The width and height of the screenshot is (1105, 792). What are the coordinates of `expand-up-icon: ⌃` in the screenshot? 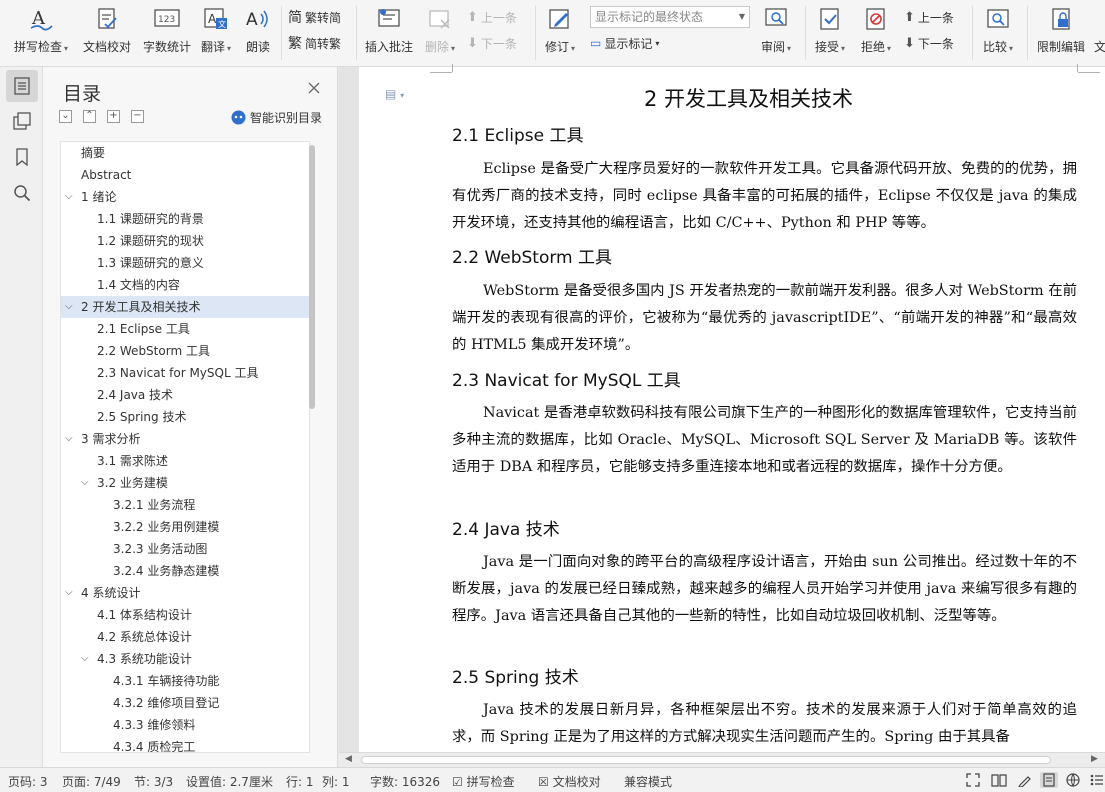 It's located at (89, 116).